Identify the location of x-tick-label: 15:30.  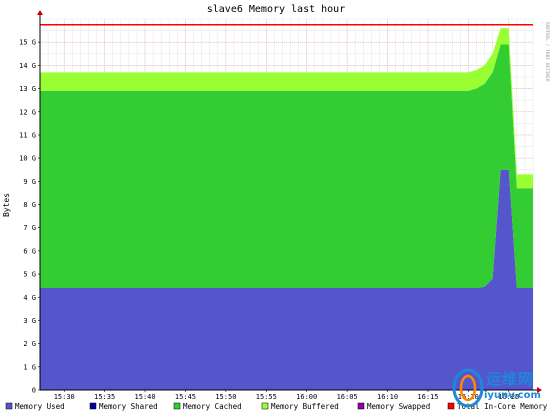
(64, 397).